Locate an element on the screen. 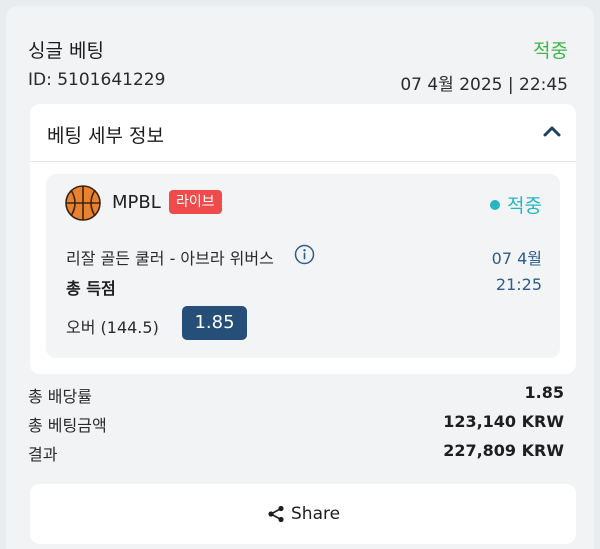 This screenshot has width=600, height=549. event-status-label: 적중 is located at coordinates (524, 206).